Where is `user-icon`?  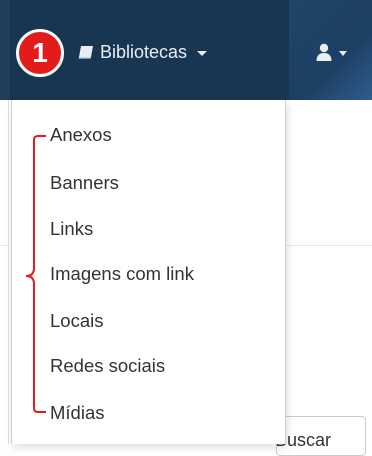
user-icon is located at coordinates (324, 52).